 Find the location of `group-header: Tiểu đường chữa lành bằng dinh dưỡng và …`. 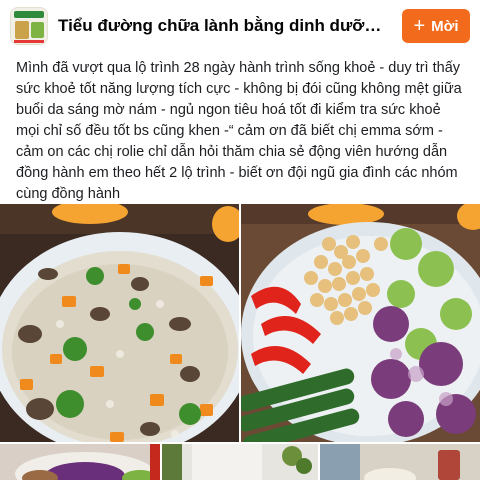

group-header: Tiểu đường chữa lành bằng dinh dưỡng và … is located at coordinates (240, 26).